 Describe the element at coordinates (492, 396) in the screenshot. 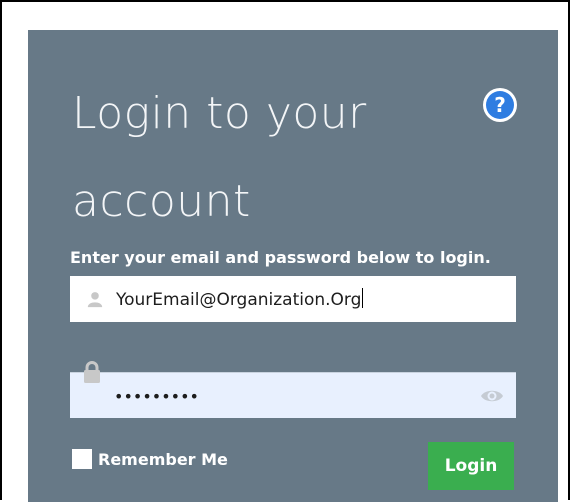

I see `eye-icon` at that location.